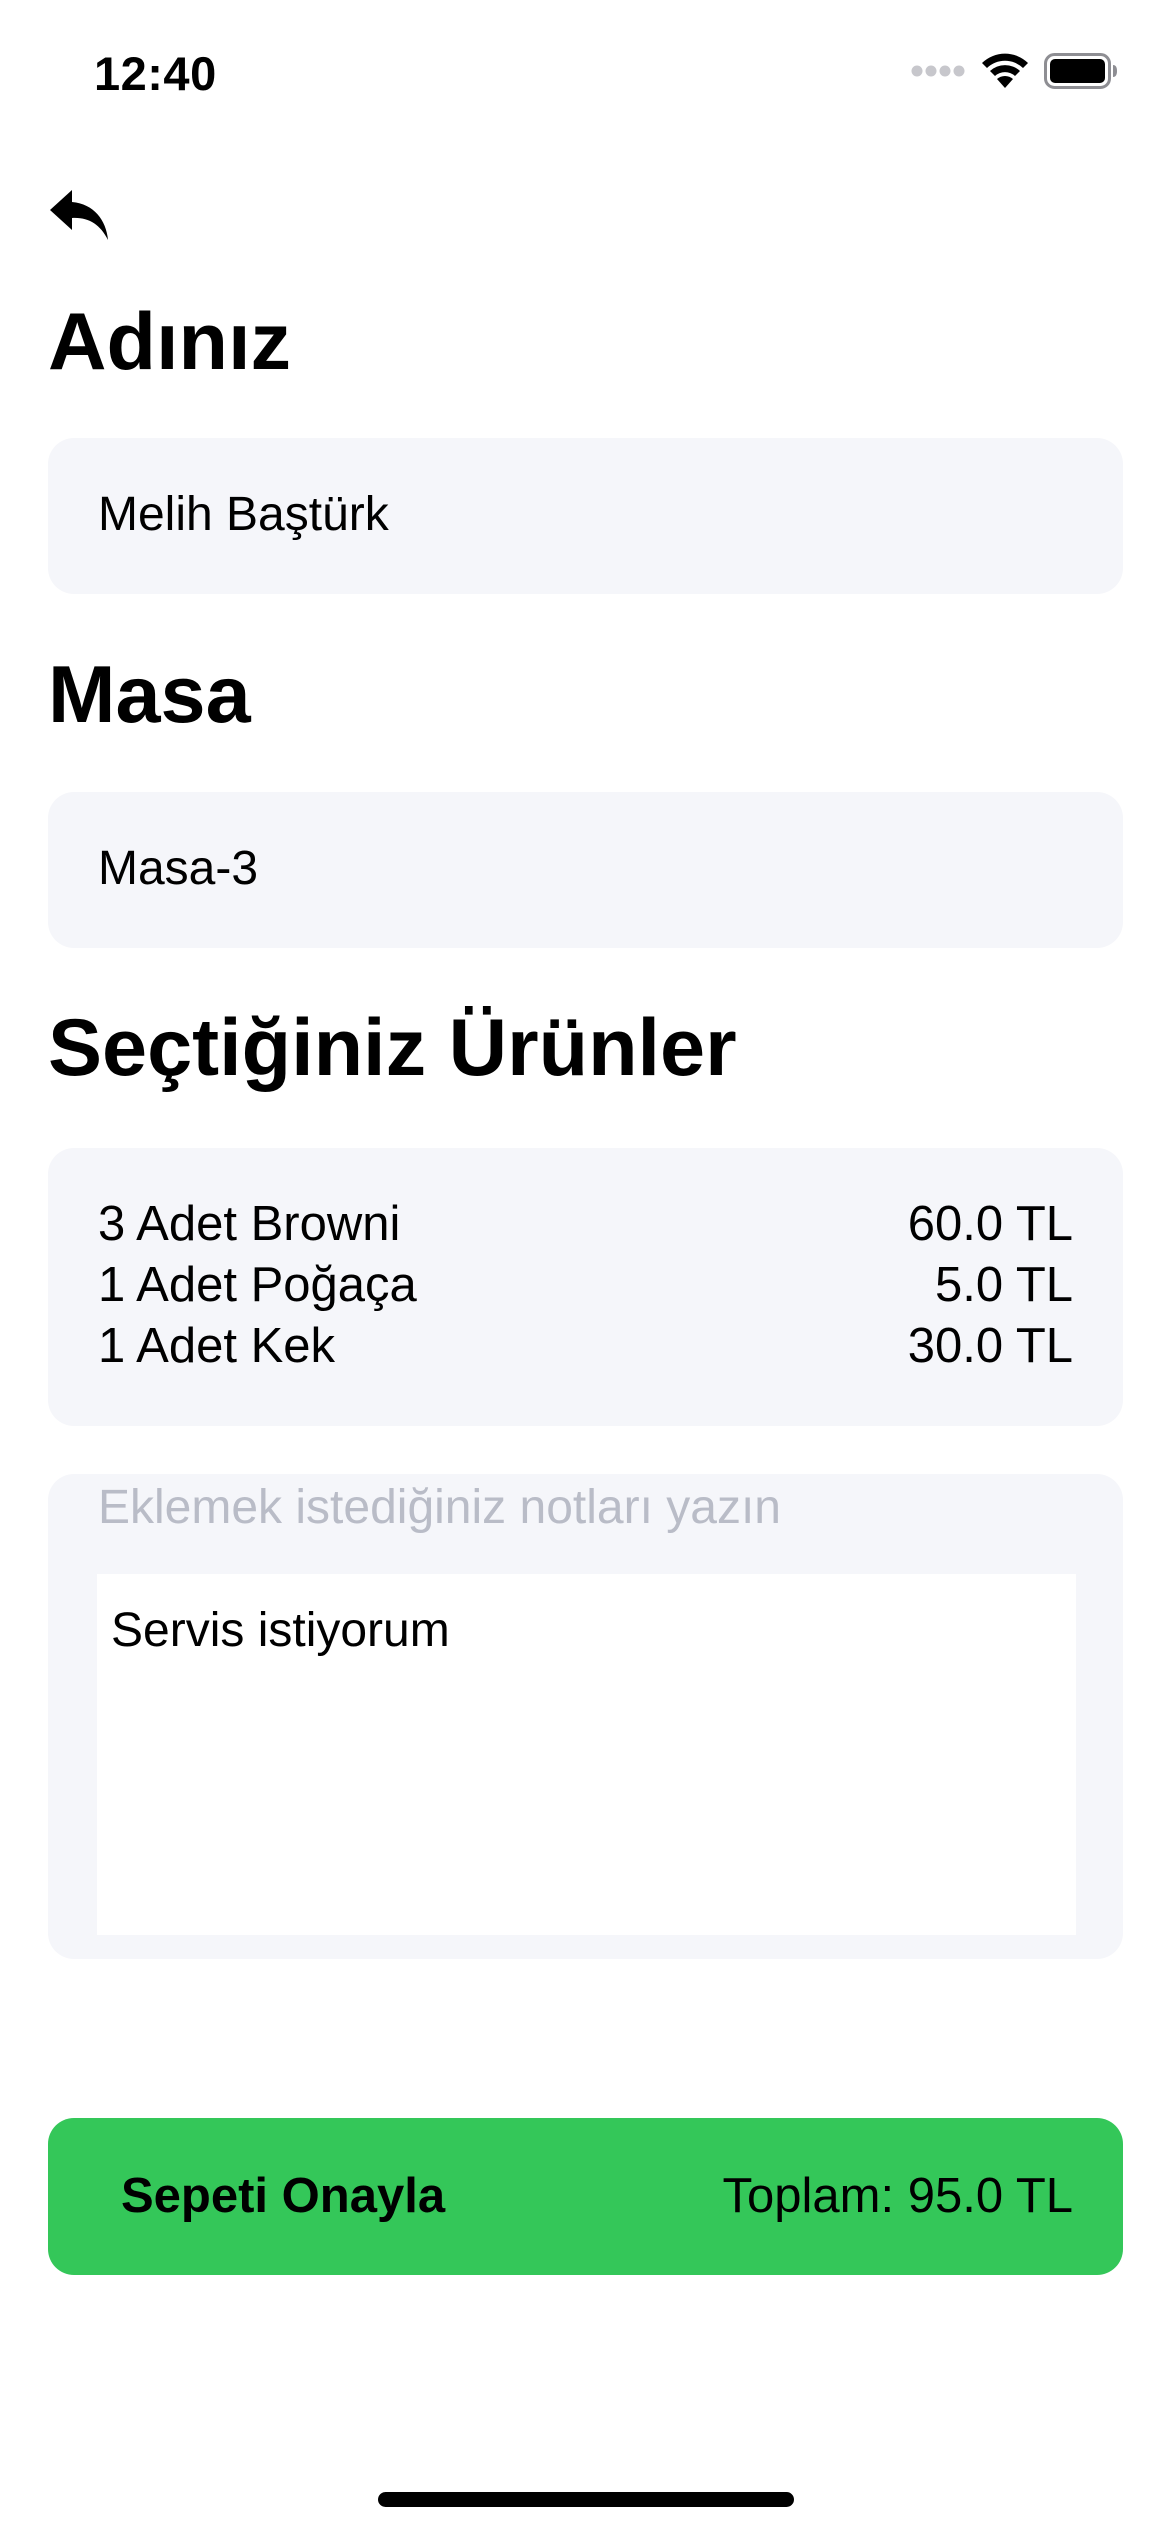 This screenshot has height=2532, width=1170. What do you see at coordinates (249, 1224) in the screenshot?
I see `item-label: 3 Adet Browni` at bounding box center [249, 1224].